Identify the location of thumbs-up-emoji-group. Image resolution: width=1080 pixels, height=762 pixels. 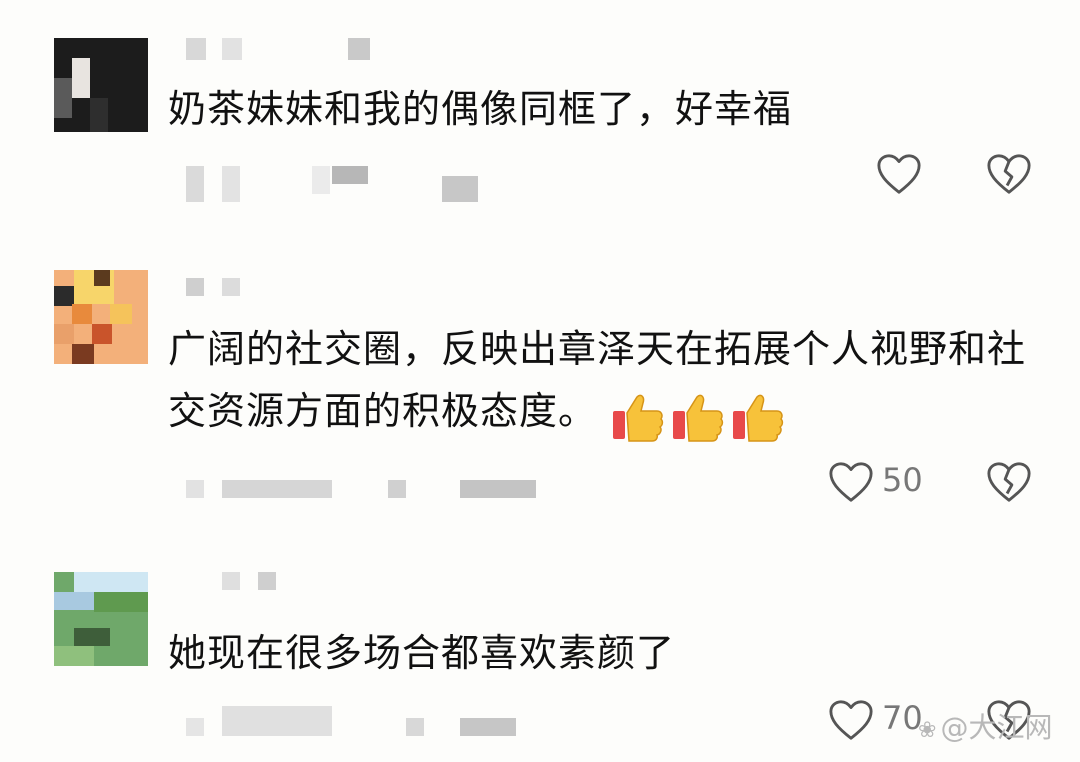
(701, 414).